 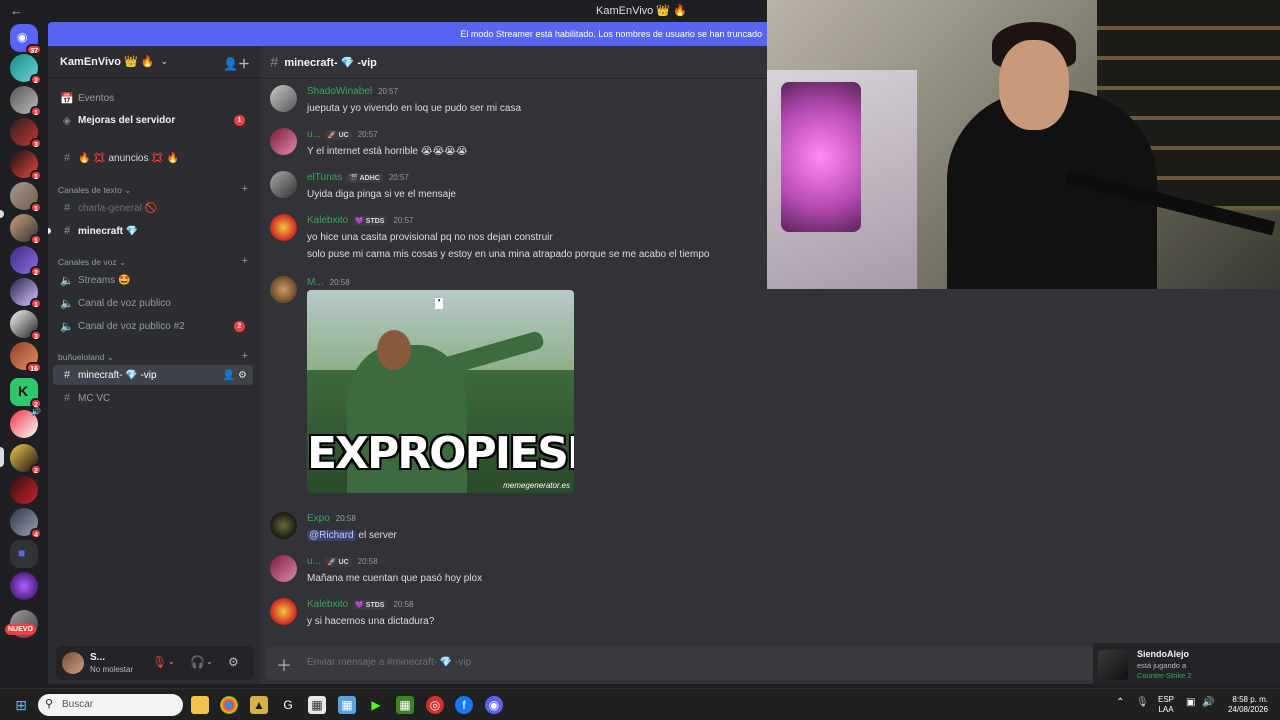 What do you see at coordinates (153, 280) in the screenshot?
I see `voice-channel-streams: 🔈 Streams 🤩` at bounding box center [153, 280].